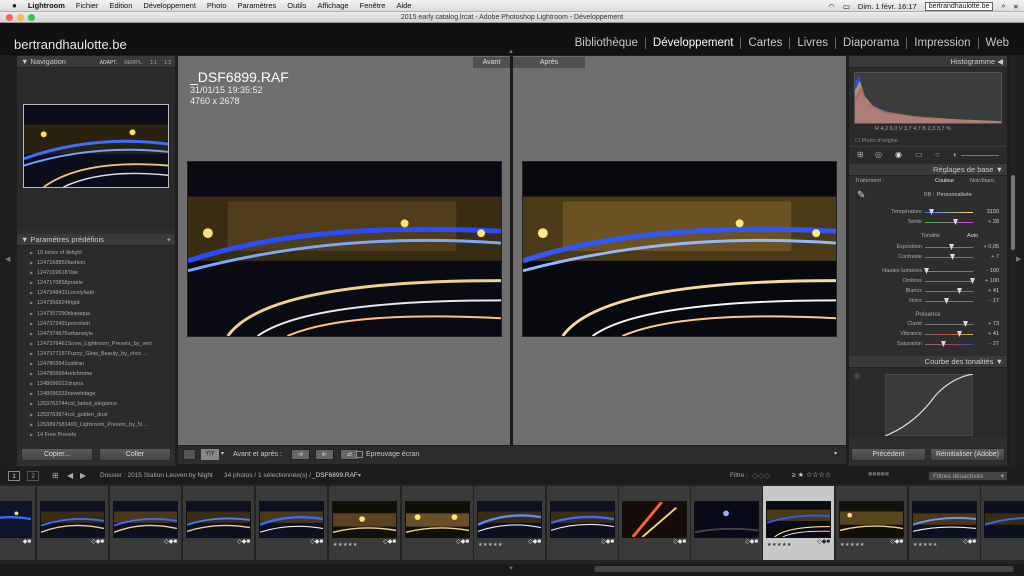 This screenshot has width=1024, height=576. I want to click on temperature-value: 3150, so click(993, 212).